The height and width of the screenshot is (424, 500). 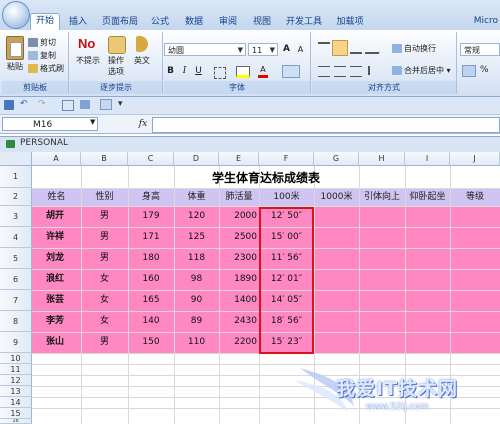 What do you see at coordinates (238, 300) in the screenshot?
I see `cell-lung-capacity: 1400` at bounding box center [238, 300].